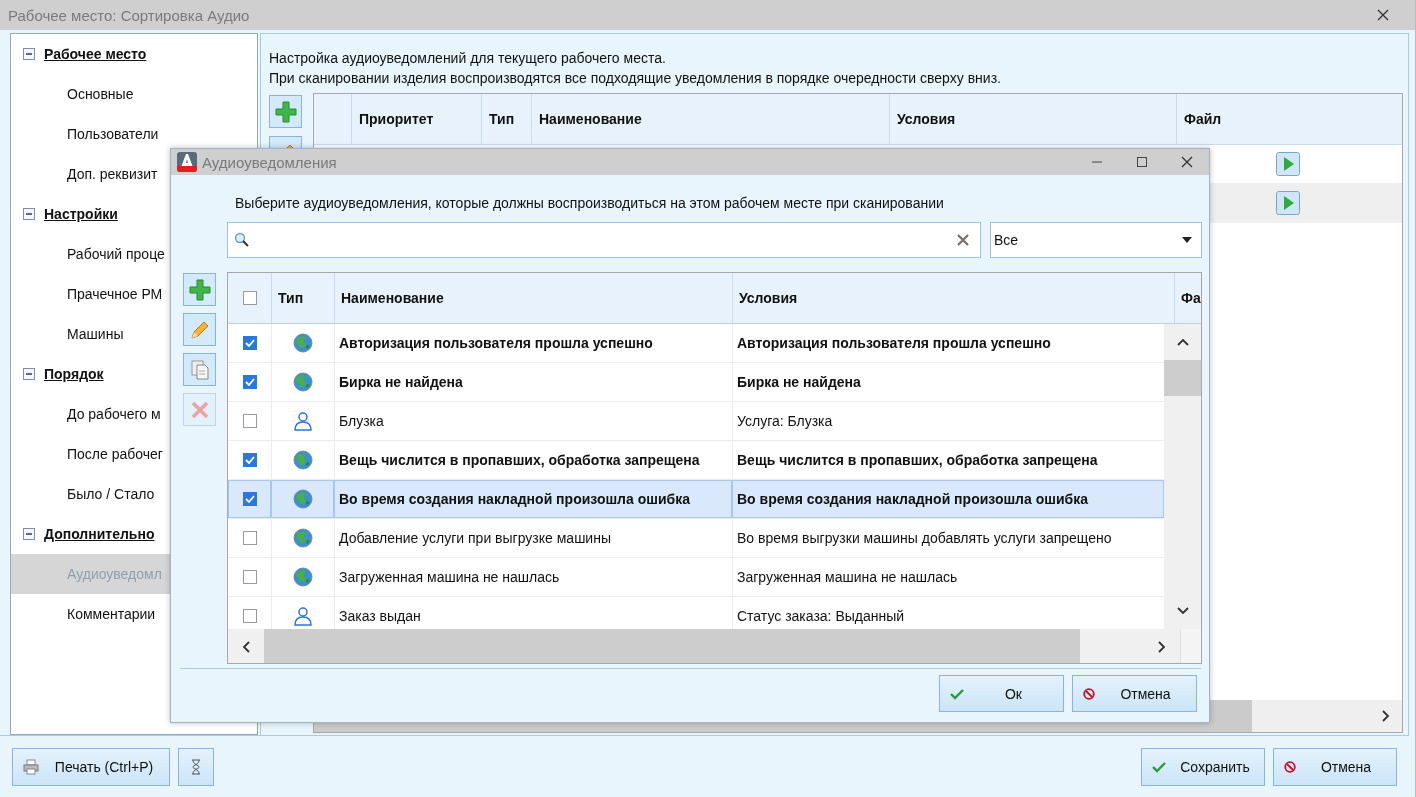 The image size is (1416, 797). I want to click on column-header: Фа, so click(1187, 298).